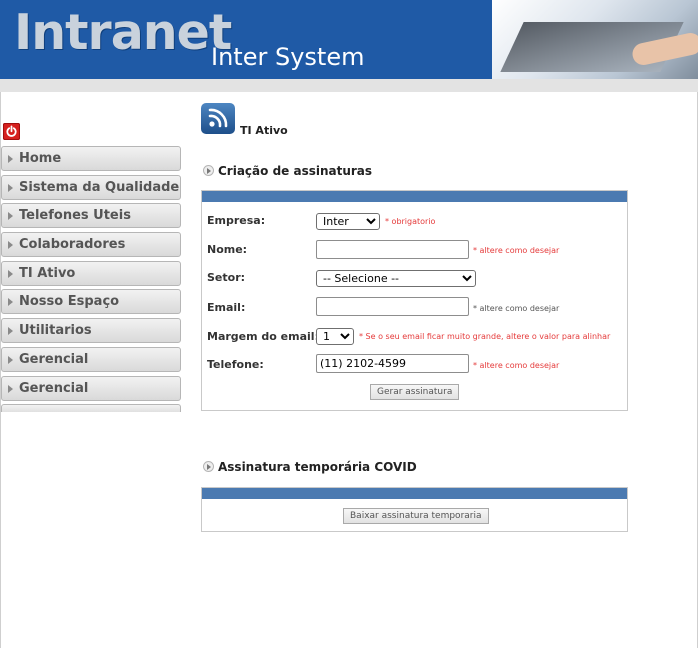 The width and height of the screenshot is (698, 648). I want to click on header-photo, so click(595, 39).